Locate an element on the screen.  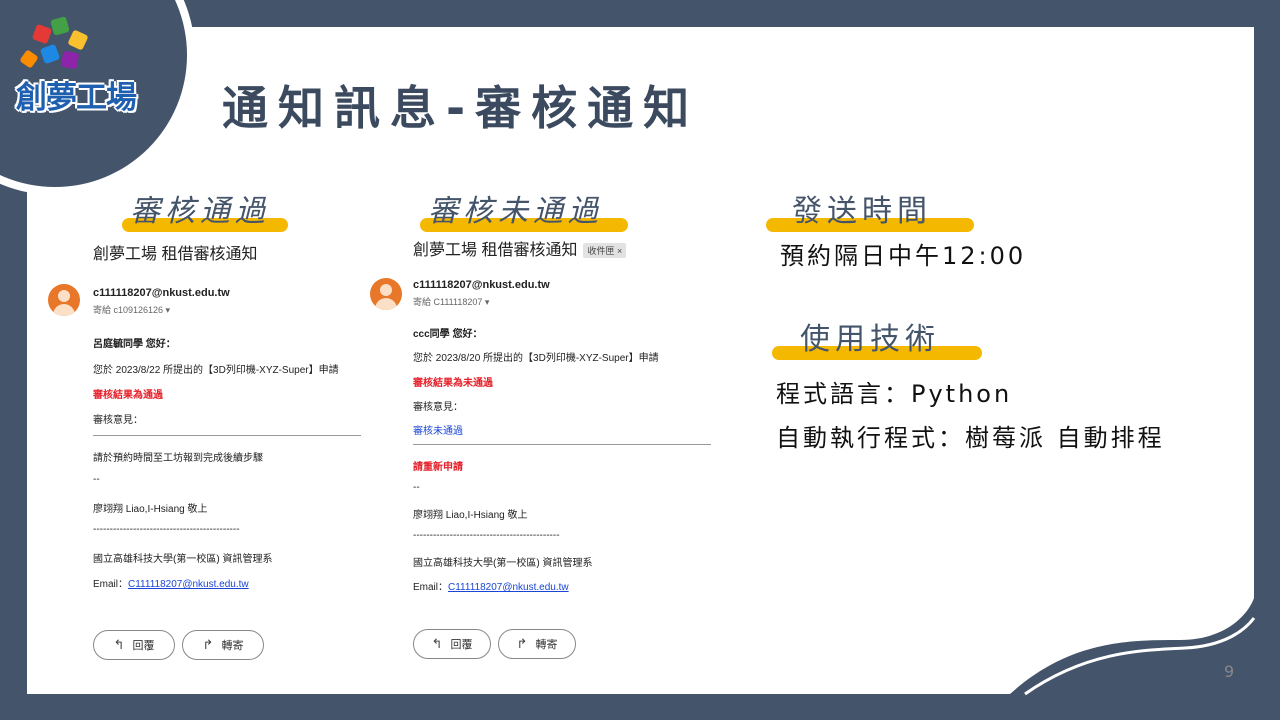
result-text: 審核結果為未通過 is located at coordinates (453, 383).